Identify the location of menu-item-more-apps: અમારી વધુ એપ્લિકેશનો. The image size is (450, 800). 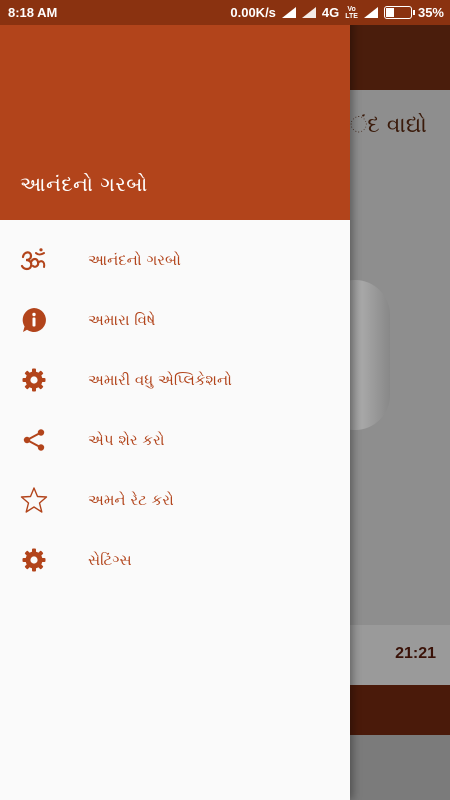
(175, 380).